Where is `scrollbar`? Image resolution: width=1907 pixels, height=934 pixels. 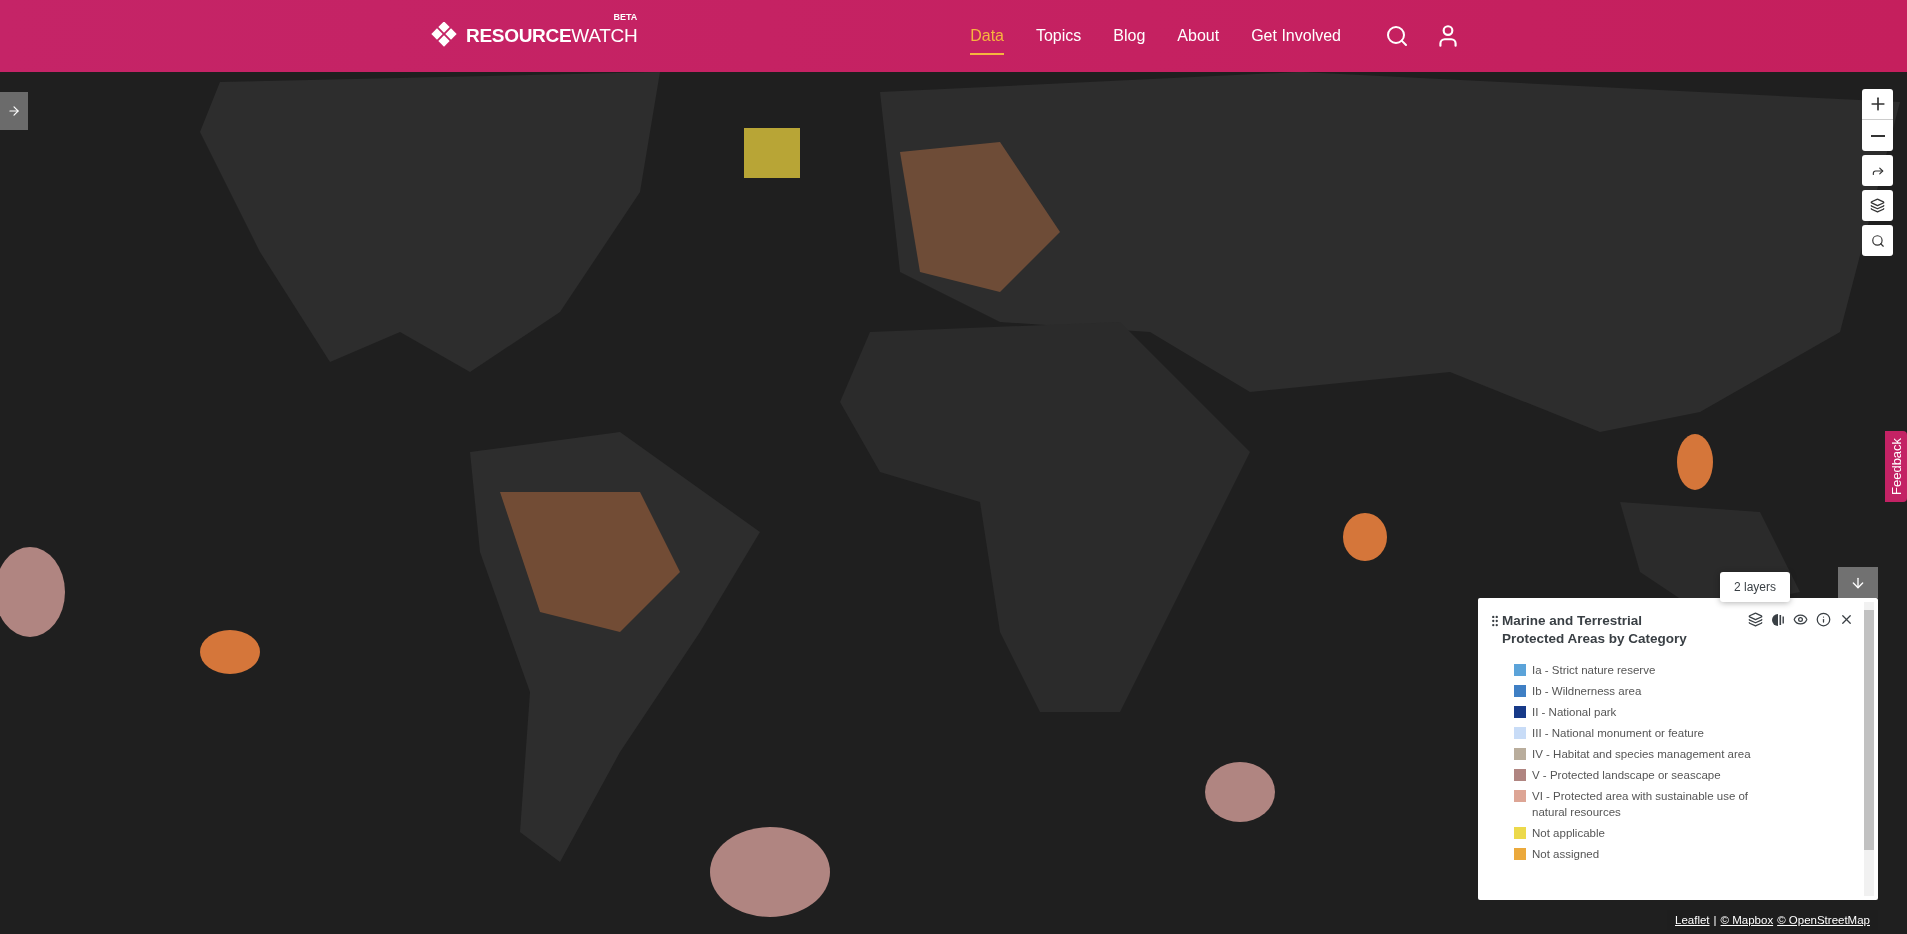 scrollbar is located at coordinates (1869, 749).